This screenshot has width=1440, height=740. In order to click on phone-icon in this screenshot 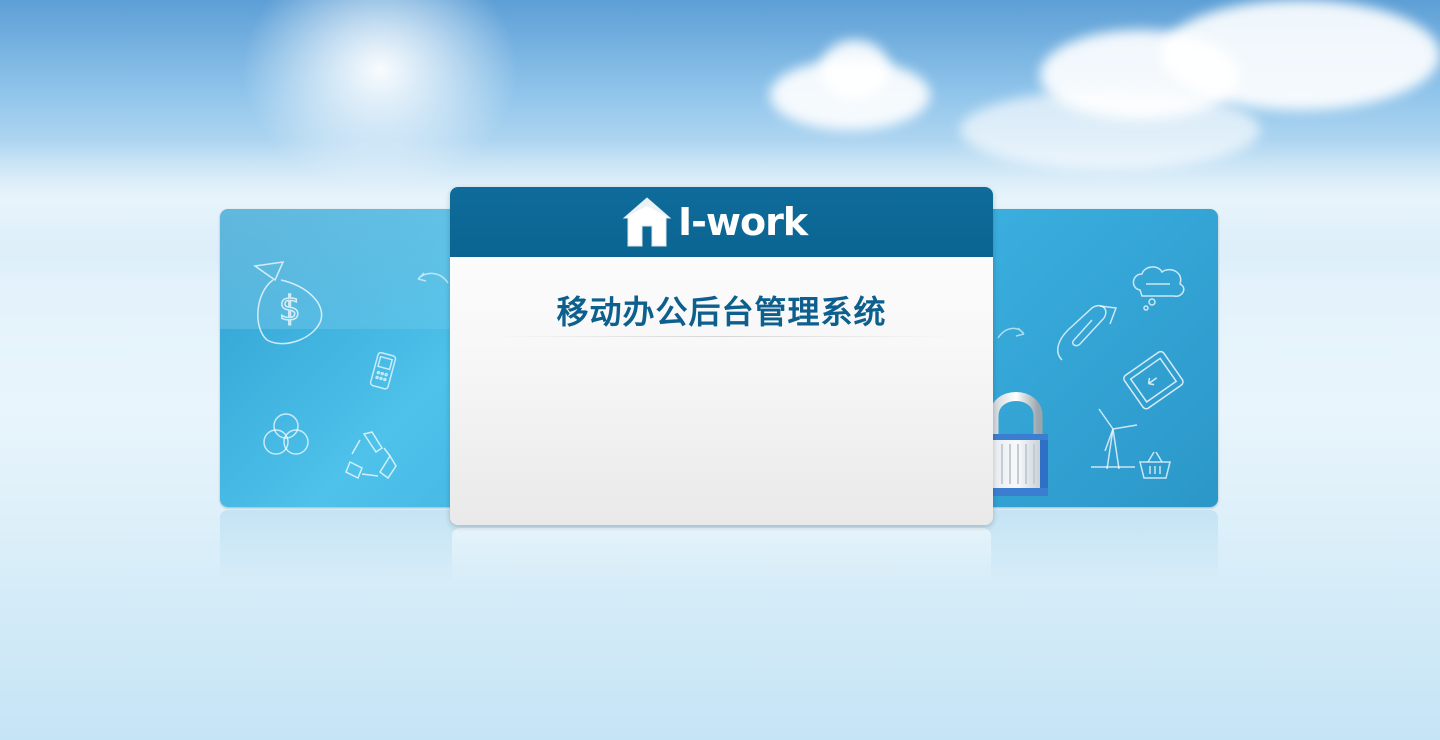, I will do `click(383, 370)`.